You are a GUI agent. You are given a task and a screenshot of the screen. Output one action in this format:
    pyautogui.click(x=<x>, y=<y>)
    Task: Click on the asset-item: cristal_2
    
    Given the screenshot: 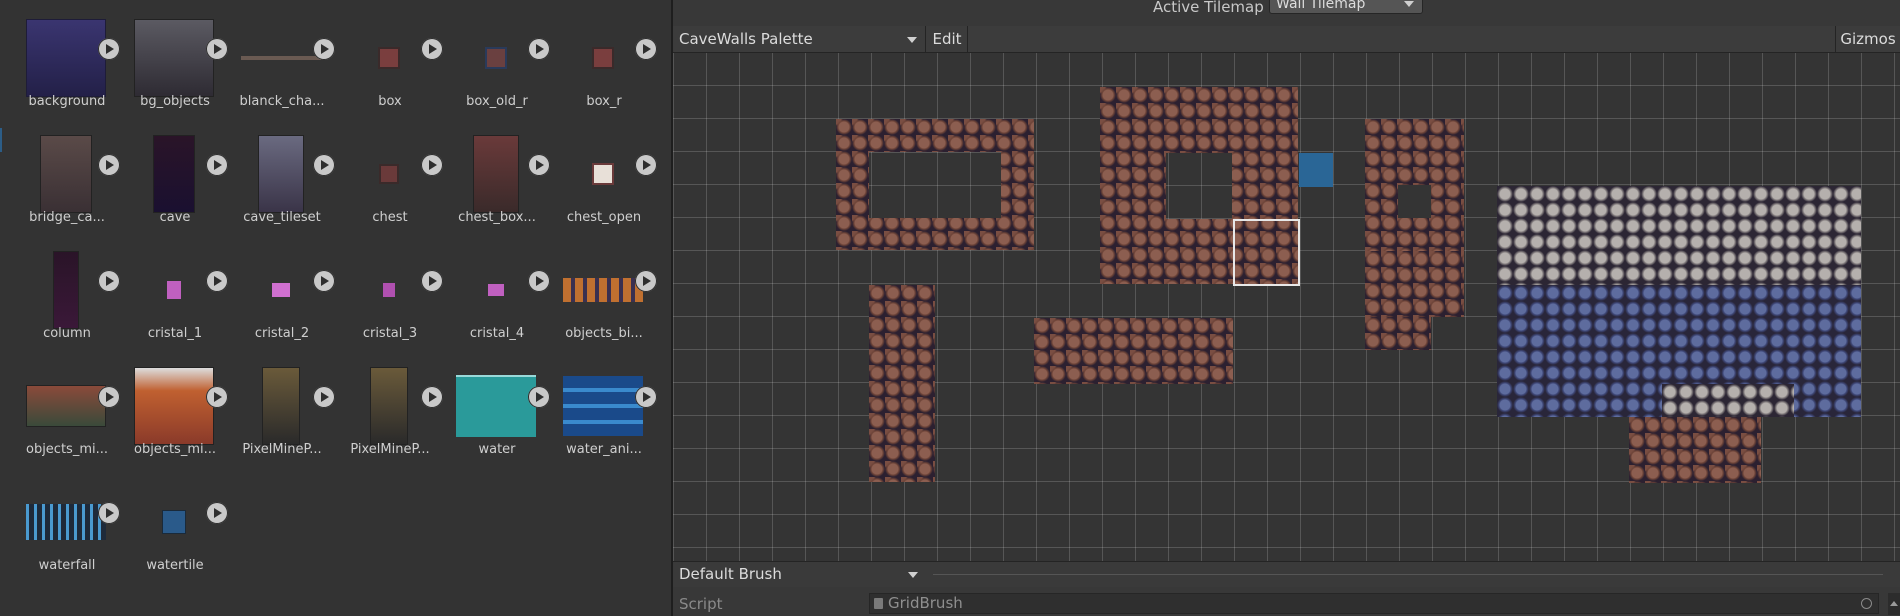 What is the action you would take?
    pyautogui.click(x=282, y=287)
    